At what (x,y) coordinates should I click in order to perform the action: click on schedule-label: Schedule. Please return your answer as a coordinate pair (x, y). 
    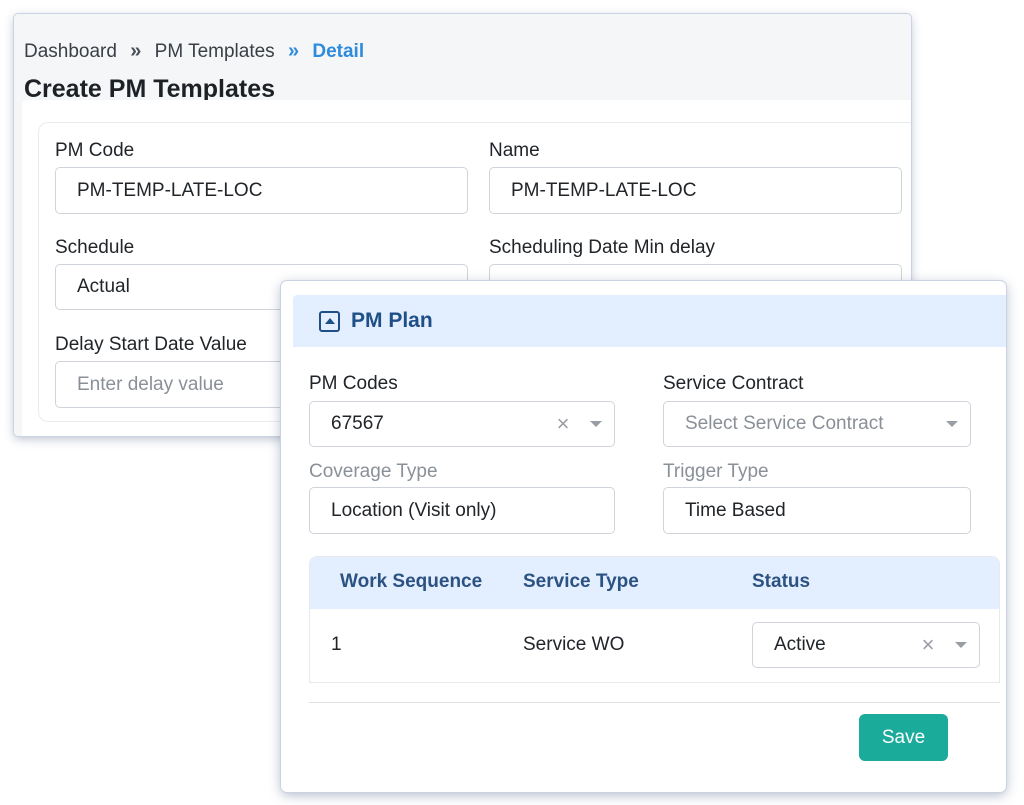
    Looking at the image, I should click on (95, 247).